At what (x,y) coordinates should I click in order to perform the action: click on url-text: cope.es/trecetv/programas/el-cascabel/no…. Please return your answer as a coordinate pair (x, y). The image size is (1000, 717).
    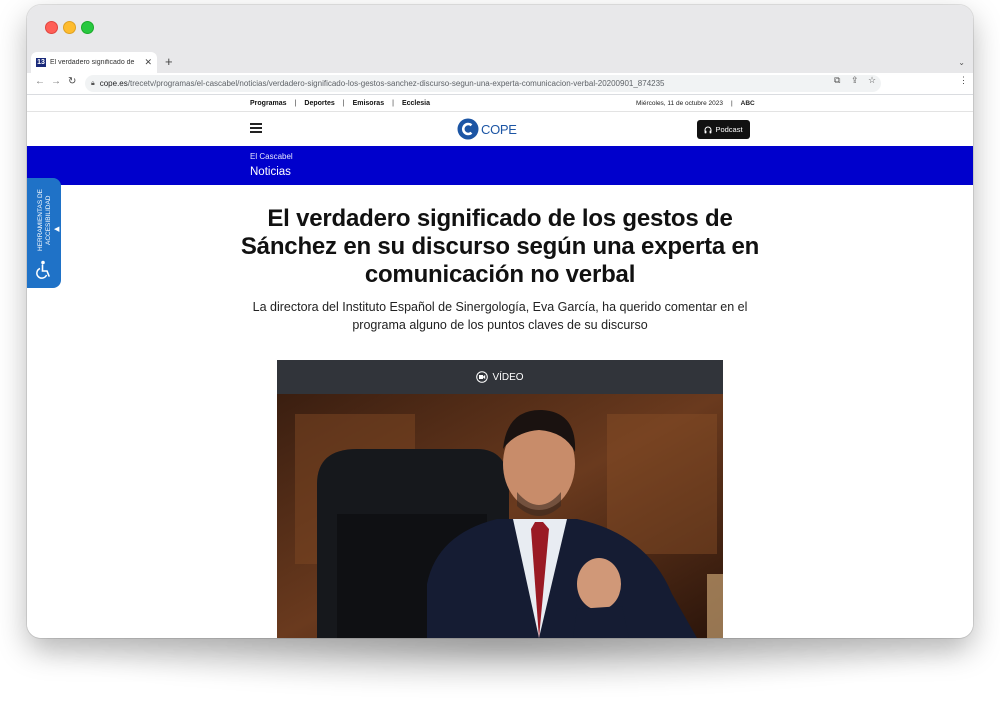
    Looking at the image, I should click on (382, 83).